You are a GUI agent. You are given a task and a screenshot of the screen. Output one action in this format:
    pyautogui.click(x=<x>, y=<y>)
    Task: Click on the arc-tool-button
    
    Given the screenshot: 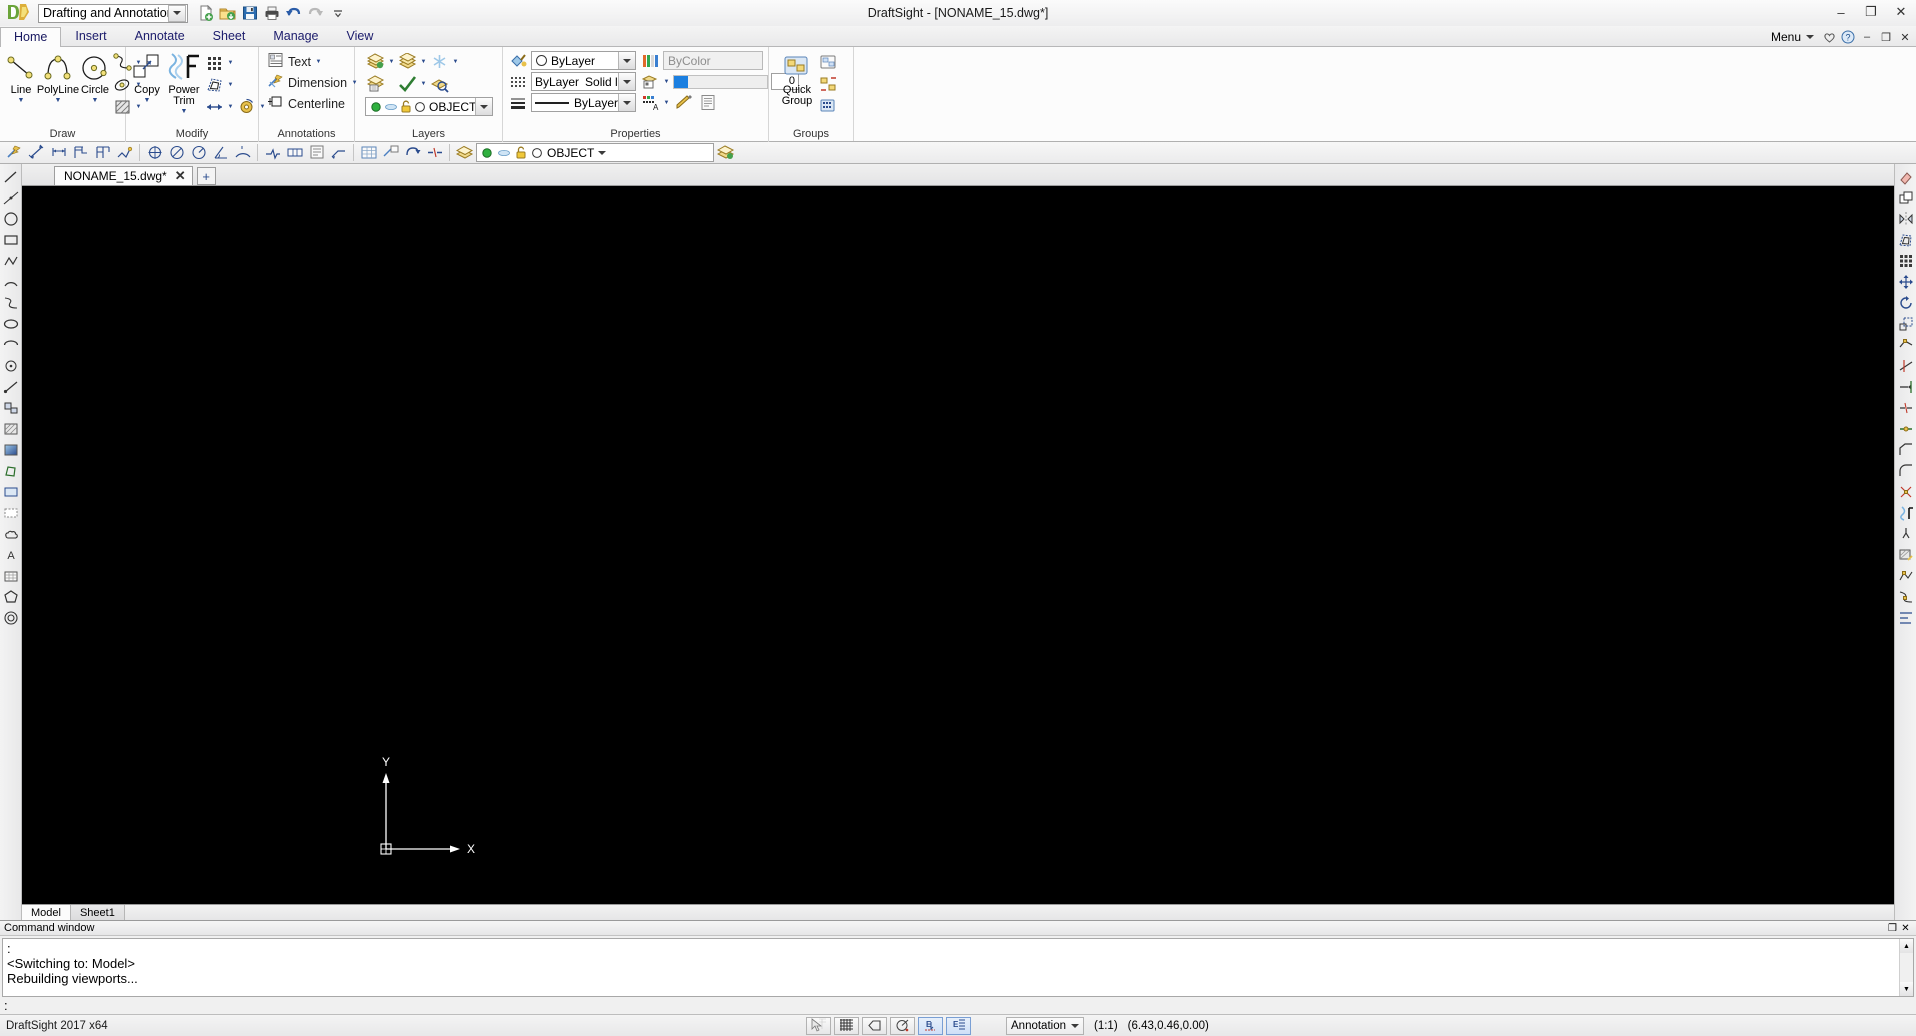 What is the action you would take?
    pyautogui.click(x=11, y=282)
    